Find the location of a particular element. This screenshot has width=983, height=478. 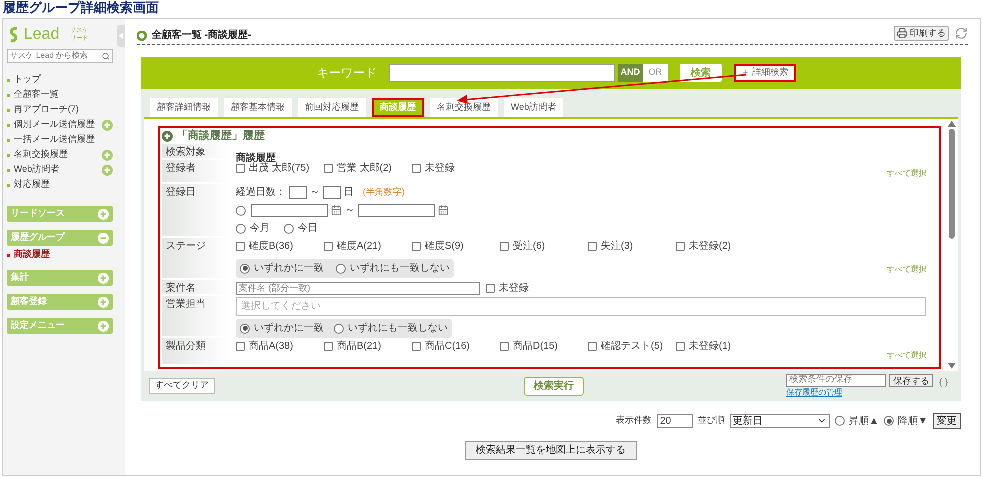

printer-icon is located at coordinates (902, 33).